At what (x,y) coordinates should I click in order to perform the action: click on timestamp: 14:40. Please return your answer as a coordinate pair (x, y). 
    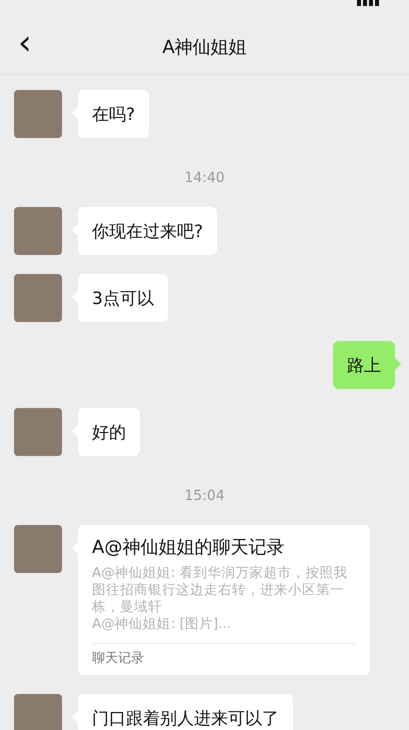
    Looking at the image, I should click on (204, 178).